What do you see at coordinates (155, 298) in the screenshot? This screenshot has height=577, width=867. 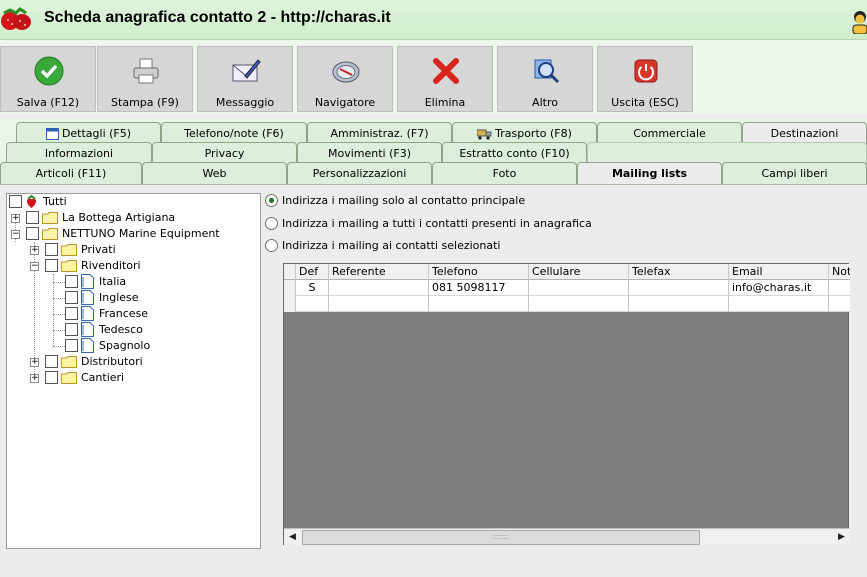 I see `tree-item: Inglese` at bounding box center [155, 298].